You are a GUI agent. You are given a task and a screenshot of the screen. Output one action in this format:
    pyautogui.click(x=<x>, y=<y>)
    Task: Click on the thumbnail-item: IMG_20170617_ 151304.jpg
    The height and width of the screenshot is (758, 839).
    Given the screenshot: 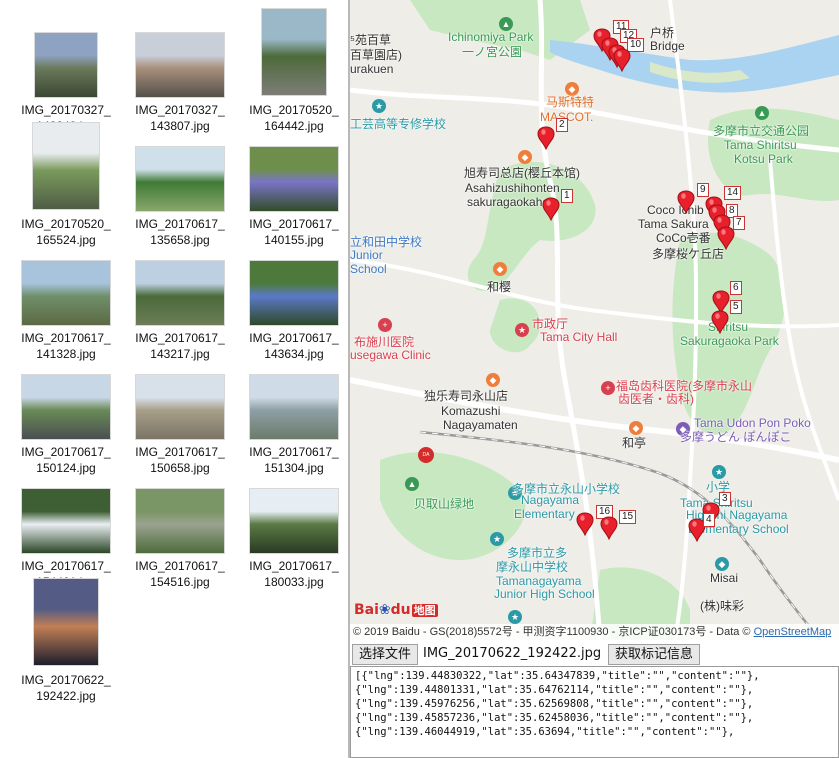 What is the action you would take?
    pyautogui.click(x=294, y=411)
    